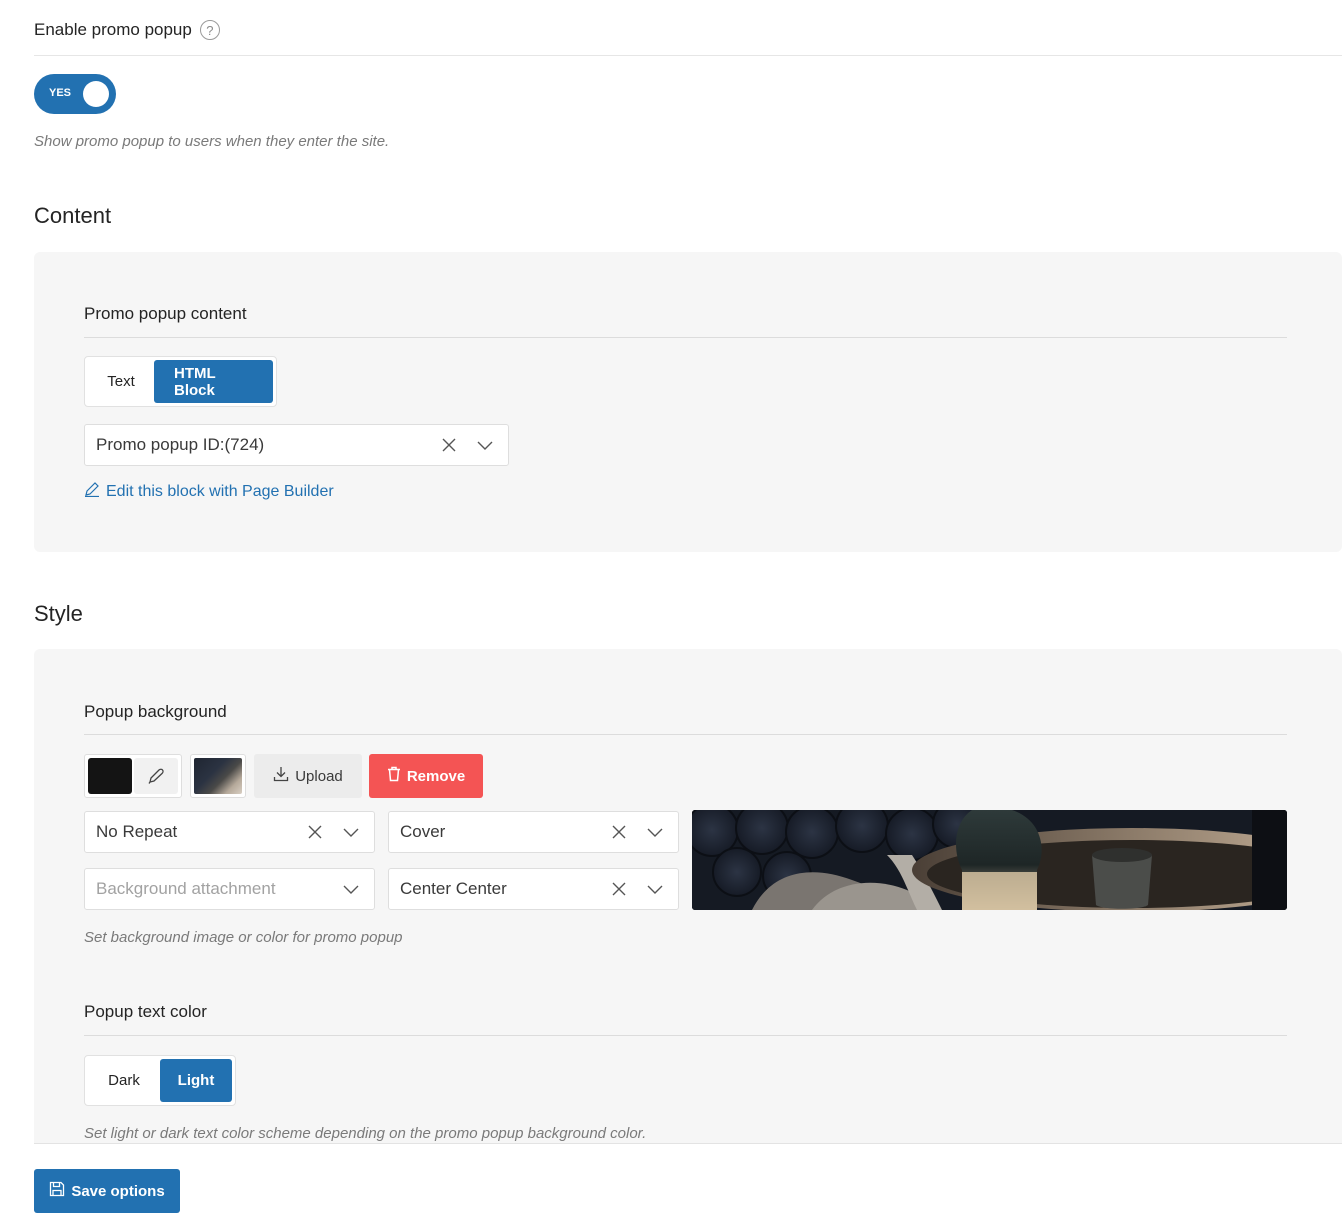  I want to click on background-color-control, so click(133, 776).